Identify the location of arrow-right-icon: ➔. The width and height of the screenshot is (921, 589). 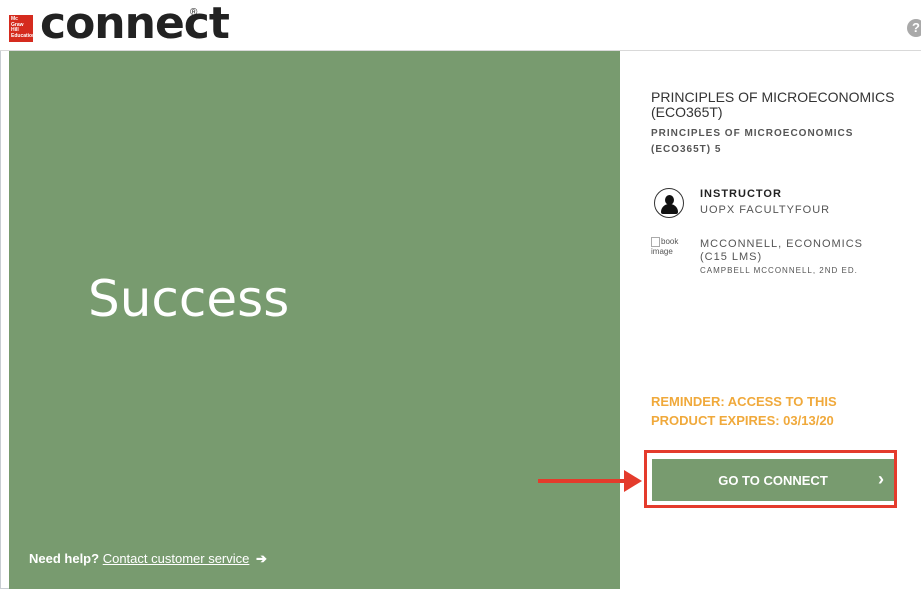
(261, 558).